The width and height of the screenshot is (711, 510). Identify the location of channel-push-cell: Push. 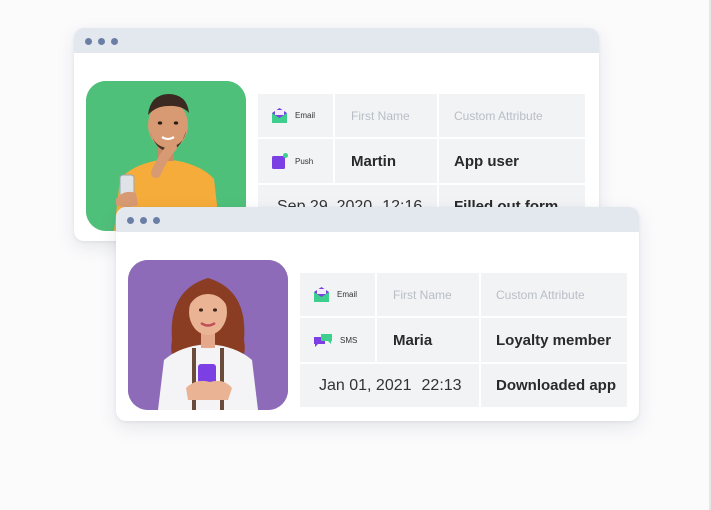
(295, 161).